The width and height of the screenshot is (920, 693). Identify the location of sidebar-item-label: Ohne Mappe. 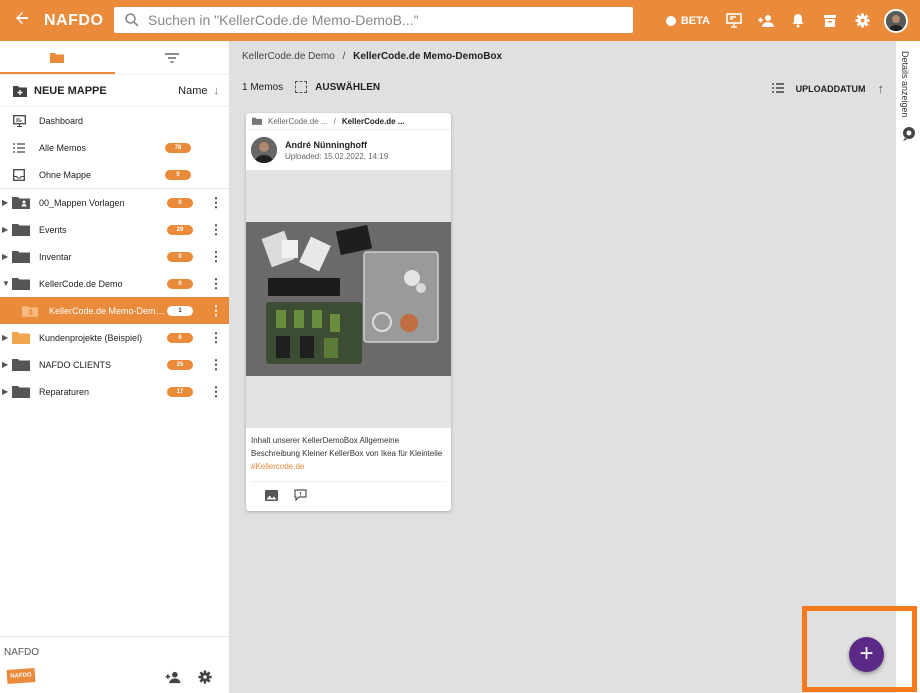
(65, 174).